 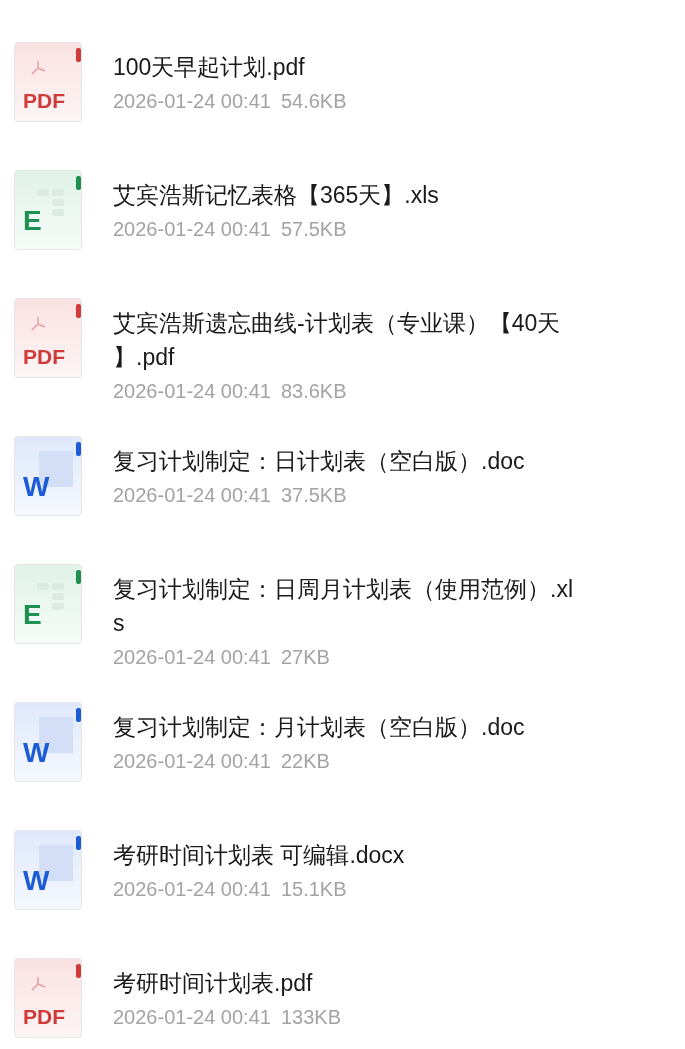 What do you see at coordinates (230, 495) in the screenshot?
I see `file-info: 2026-01-24 00:41 37.5KB` at bounding box center [230, 495].